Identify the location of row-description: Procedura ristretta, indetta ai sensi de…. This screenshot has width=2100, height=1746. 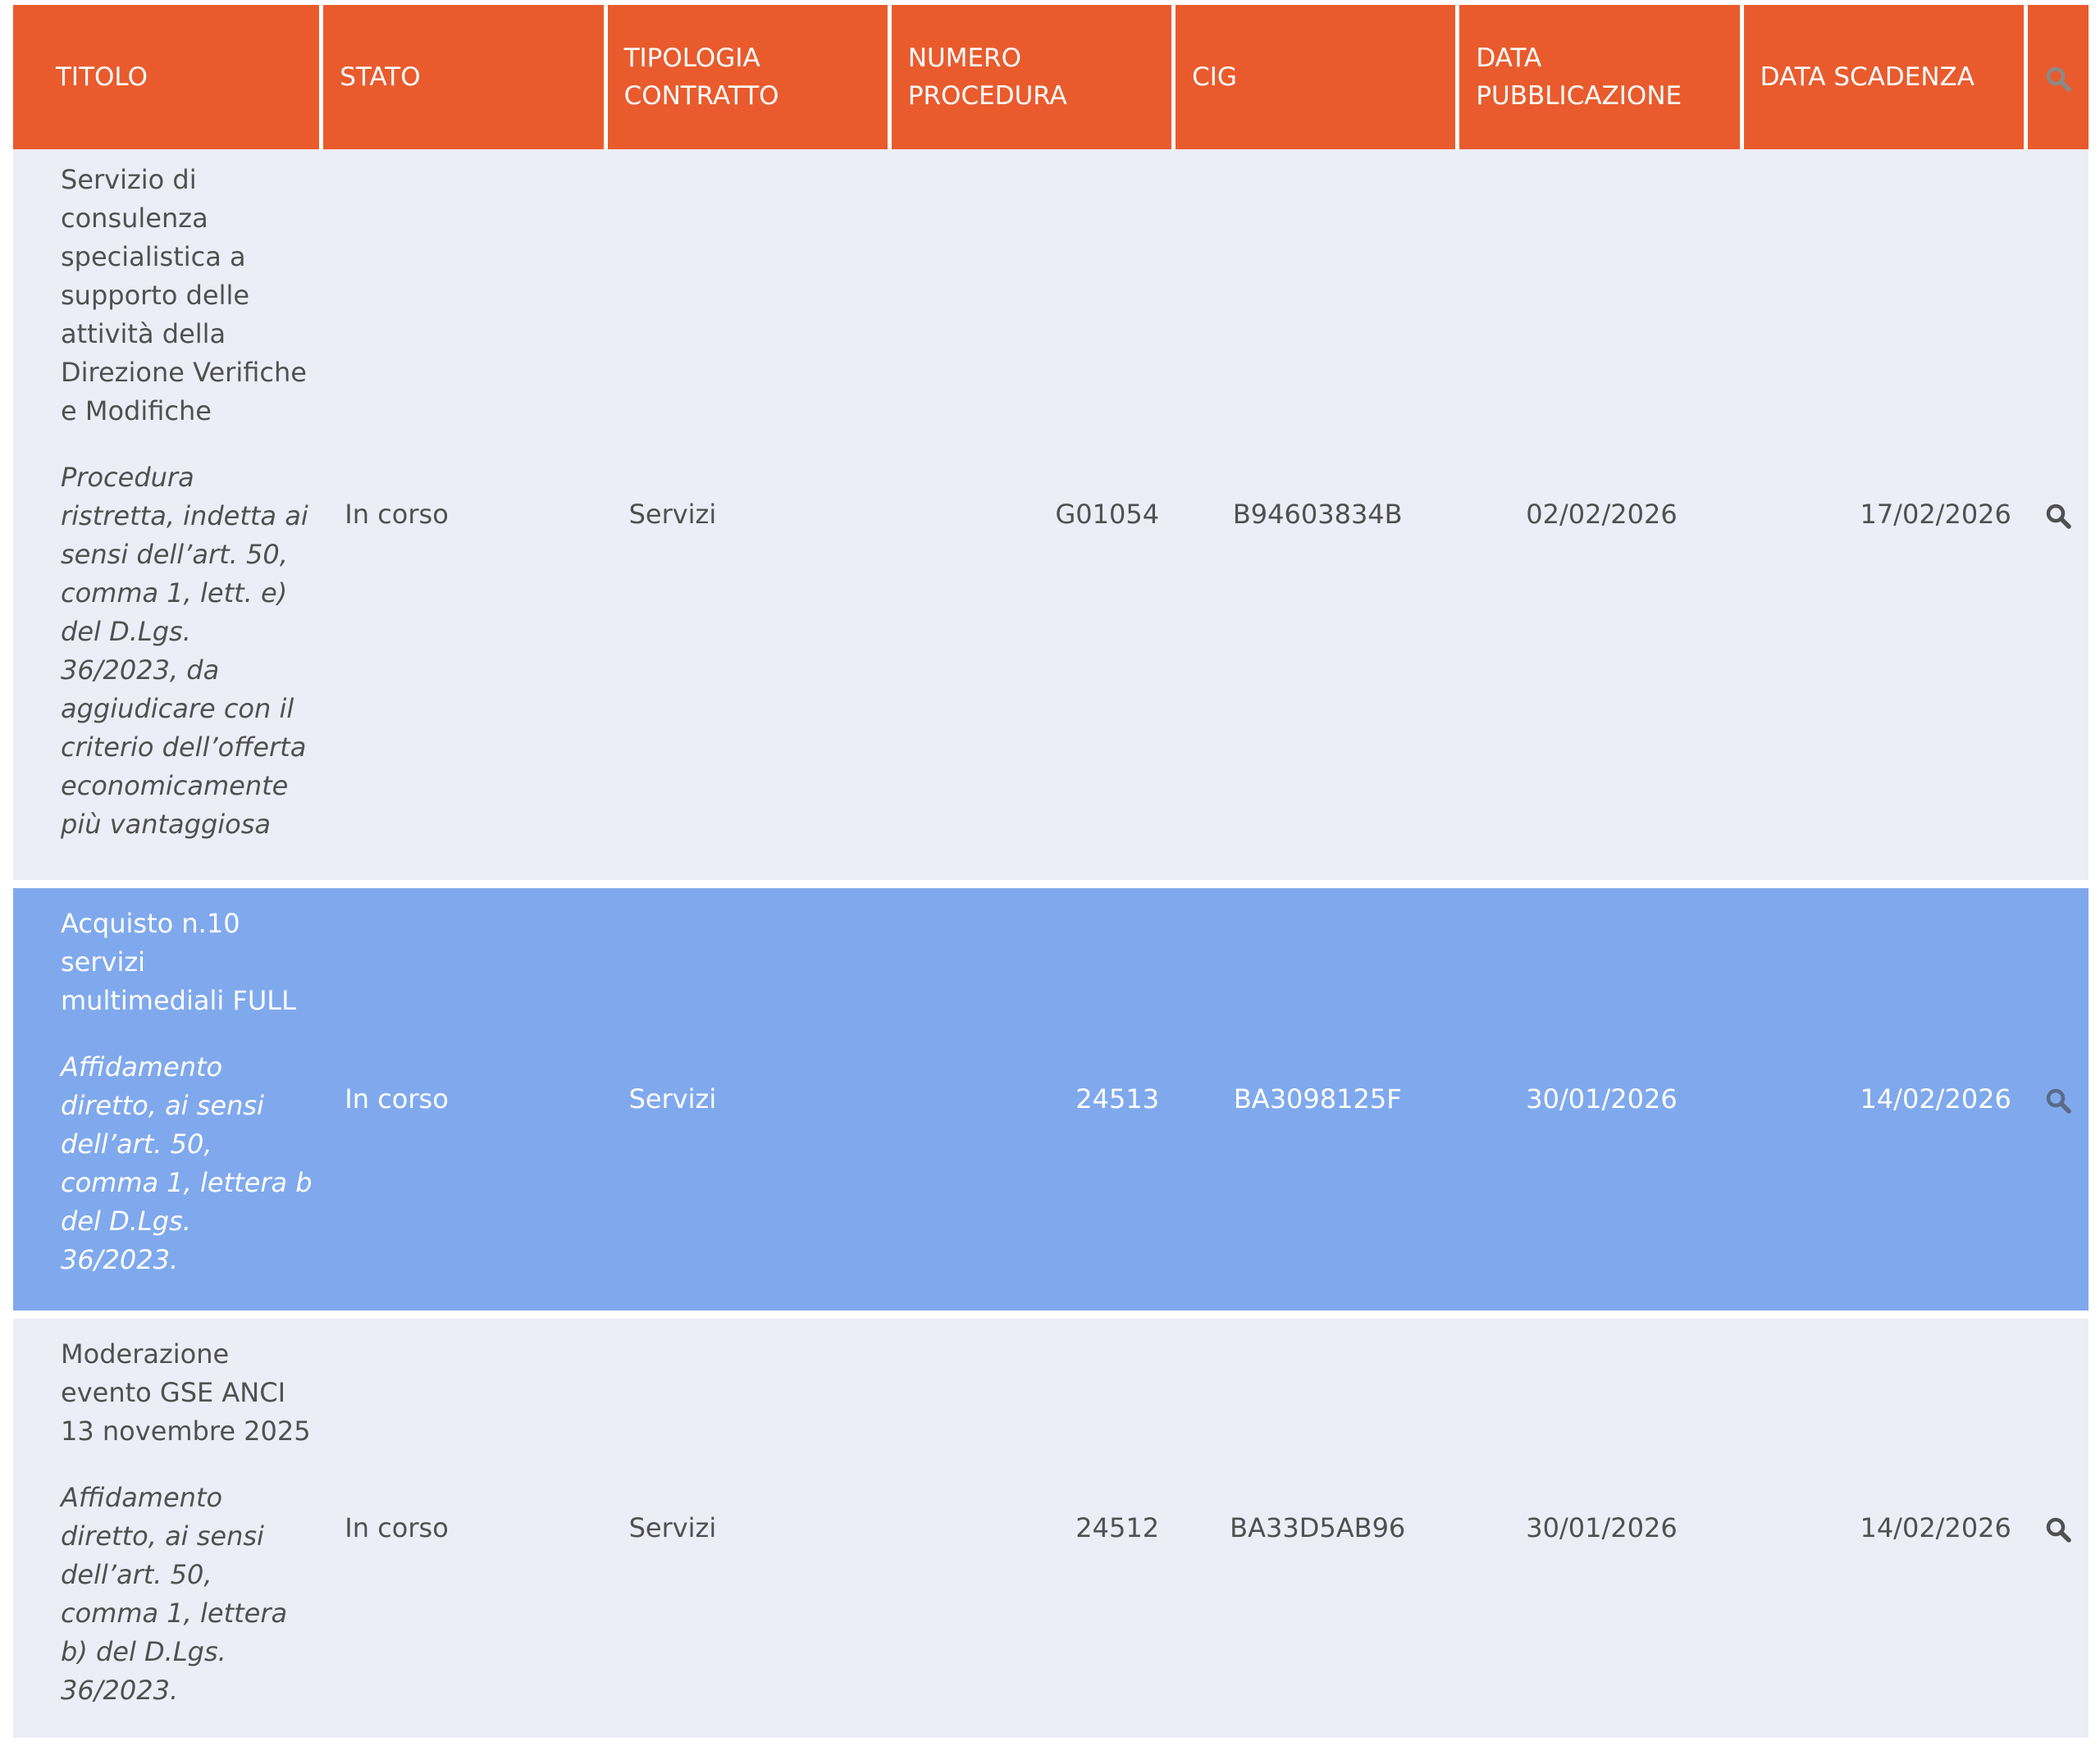
(185, 651).